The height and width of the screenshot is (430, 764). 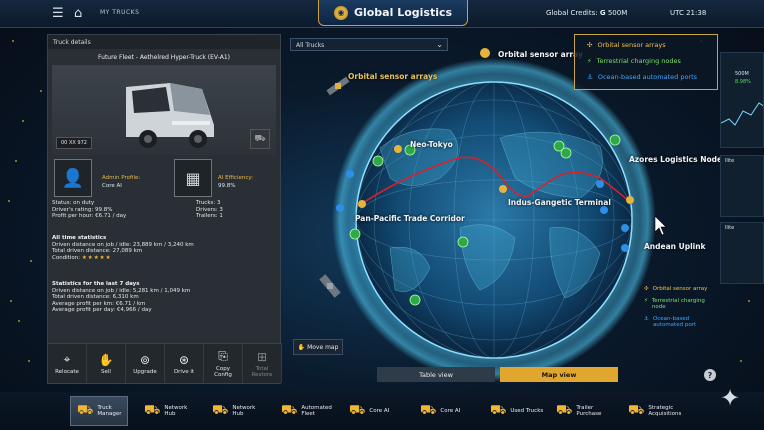 I want to click on all-time-header: All time statistics, so click(x=79, y=238).